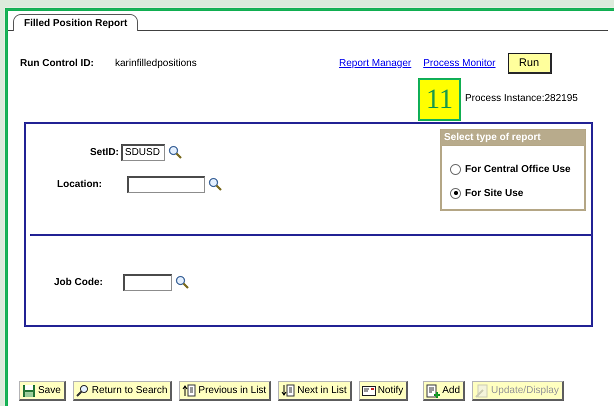  I want to click on field-label: Job Code:, so click(78, 282).